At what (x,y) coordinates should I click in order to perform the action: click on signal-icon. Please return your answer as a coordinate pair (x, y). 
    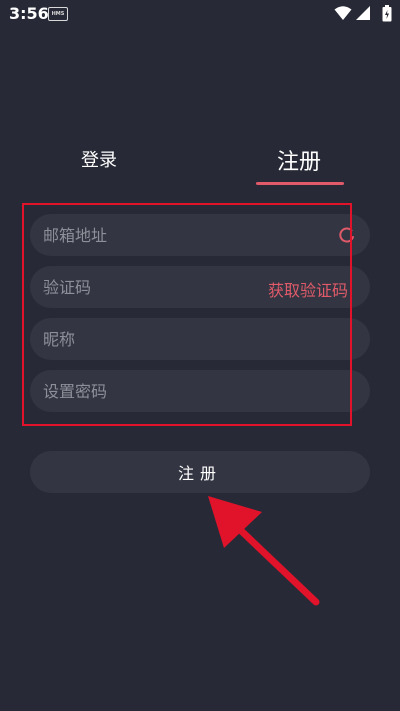
    Looking at the image, I should click on (363, 13).